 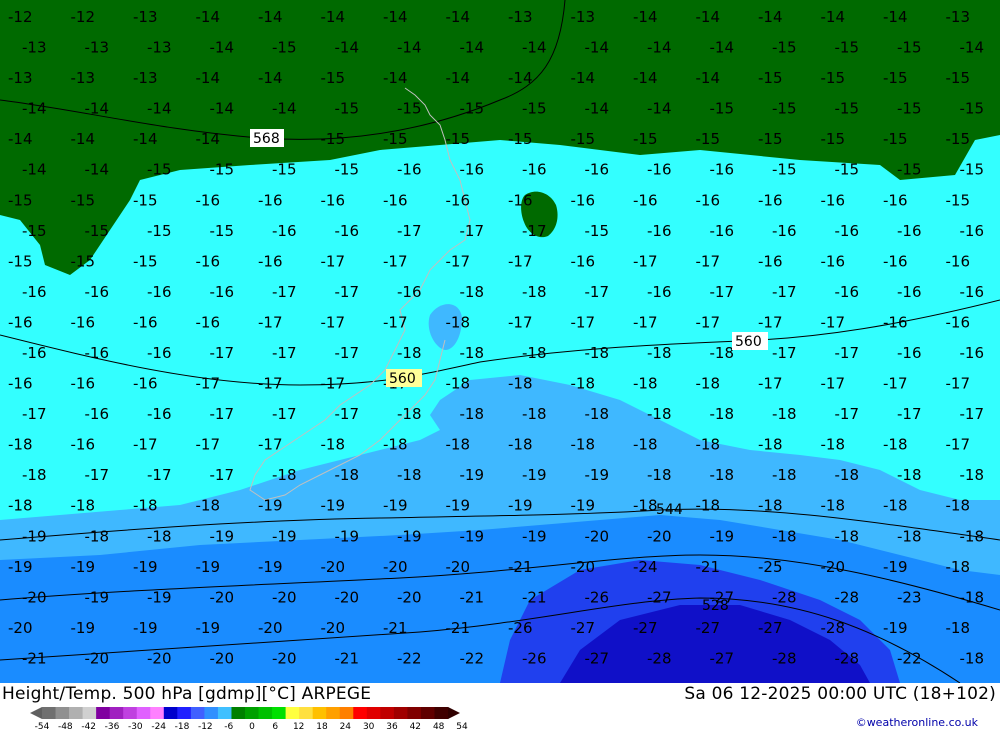 I want to click on legend-tick-label: -42, so click(x=89, y=727).